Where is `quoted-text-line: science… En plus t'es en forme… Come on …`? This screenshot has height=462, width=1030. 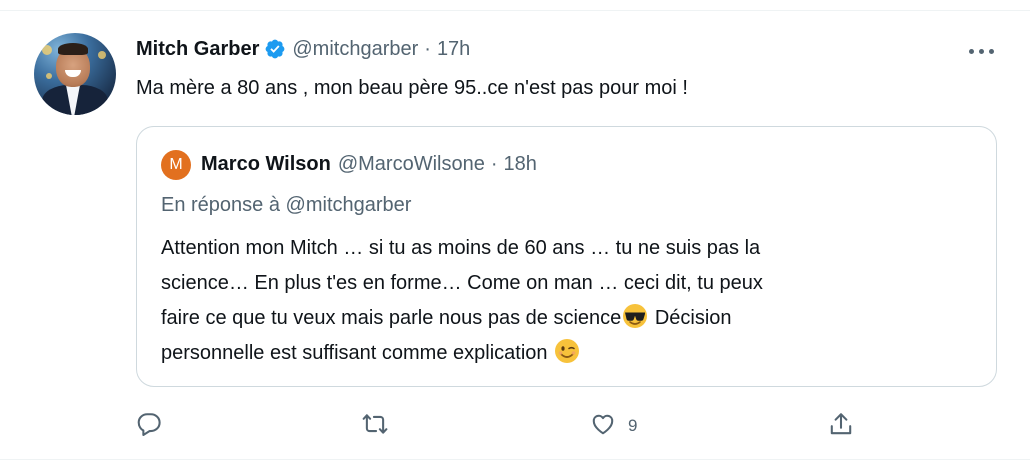 quoted-text-line: science… En plus t'es en forme… Come on … is located at coordinates (462, 283).